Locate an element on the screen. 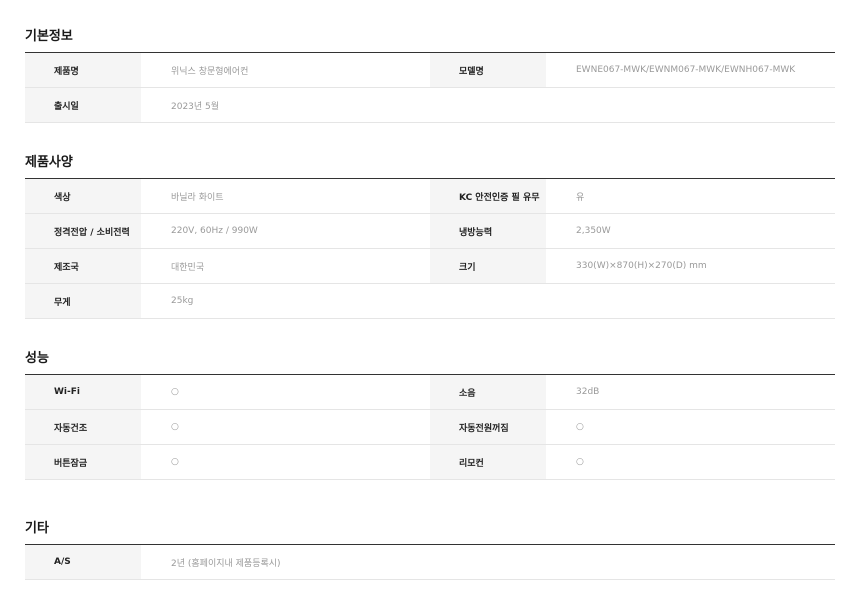 The image size is (860, 611). spec-value: 2년 (홈페이지내 제품등록시) is located at coordinates (488, 562).